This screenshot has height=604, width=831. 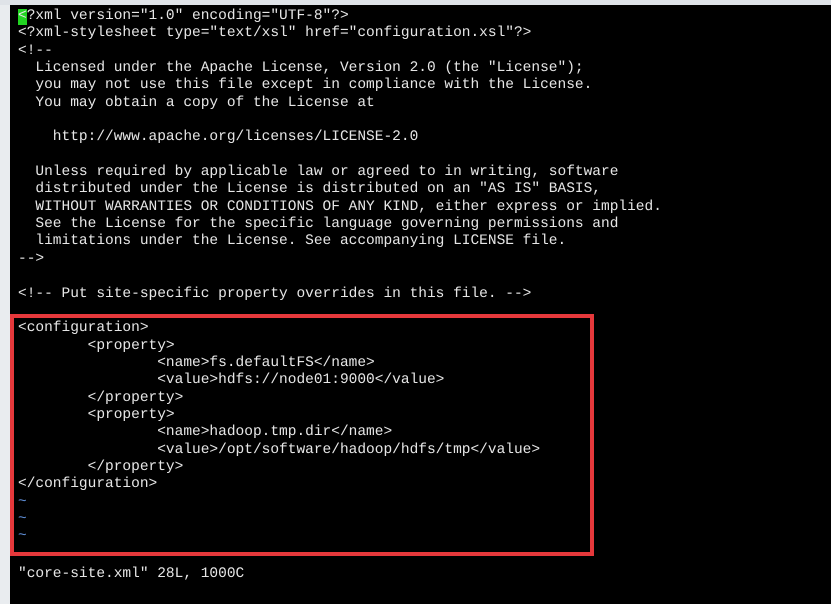 I want to click on code-line: <?xml-stylesheet type="text/xsl" href="configuration.xsl"?>, so click(x=275, y=33).